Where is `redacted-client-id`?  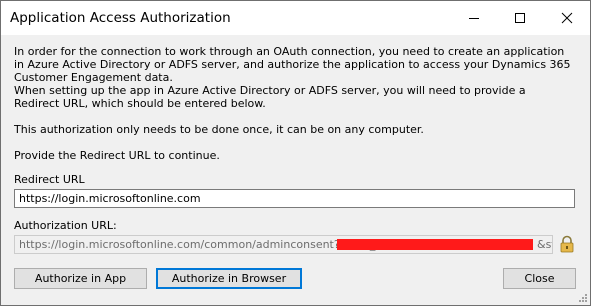 redacted-client-id is located at coordinates (435, 244).